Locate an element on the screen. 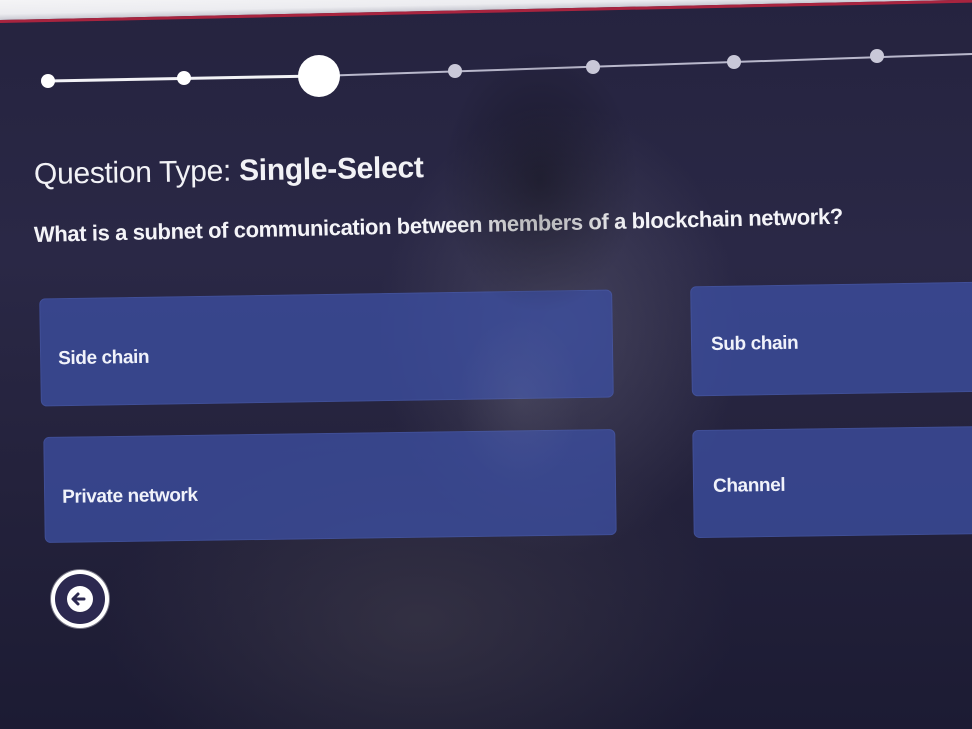 Image resolution: width=972 pixels, height=729 pixels. question-type-heading: Question Type: Single-Select is located at coordinates (229, 171).